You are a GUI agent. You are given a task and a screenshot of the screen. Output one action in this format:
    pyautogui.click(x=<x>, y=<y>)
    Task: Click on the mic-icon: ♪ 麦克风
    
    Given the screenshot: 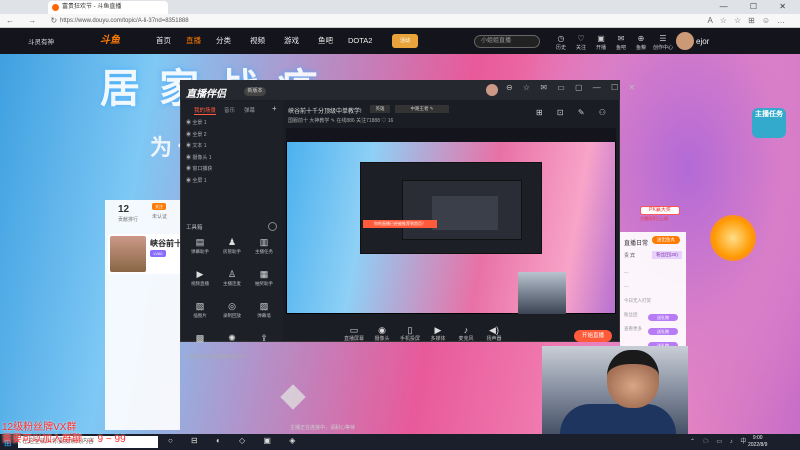 What is the action you would take?
    pyautogui.click(x=466, y=333)
    